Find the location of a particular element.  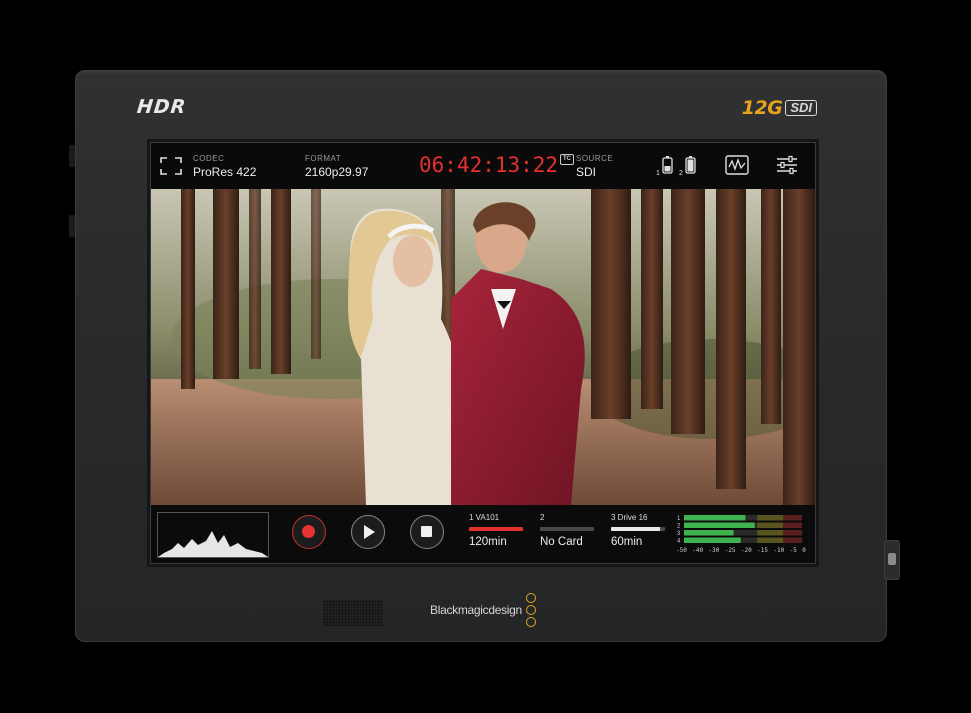

play-button is located at coordinates (368, 532).